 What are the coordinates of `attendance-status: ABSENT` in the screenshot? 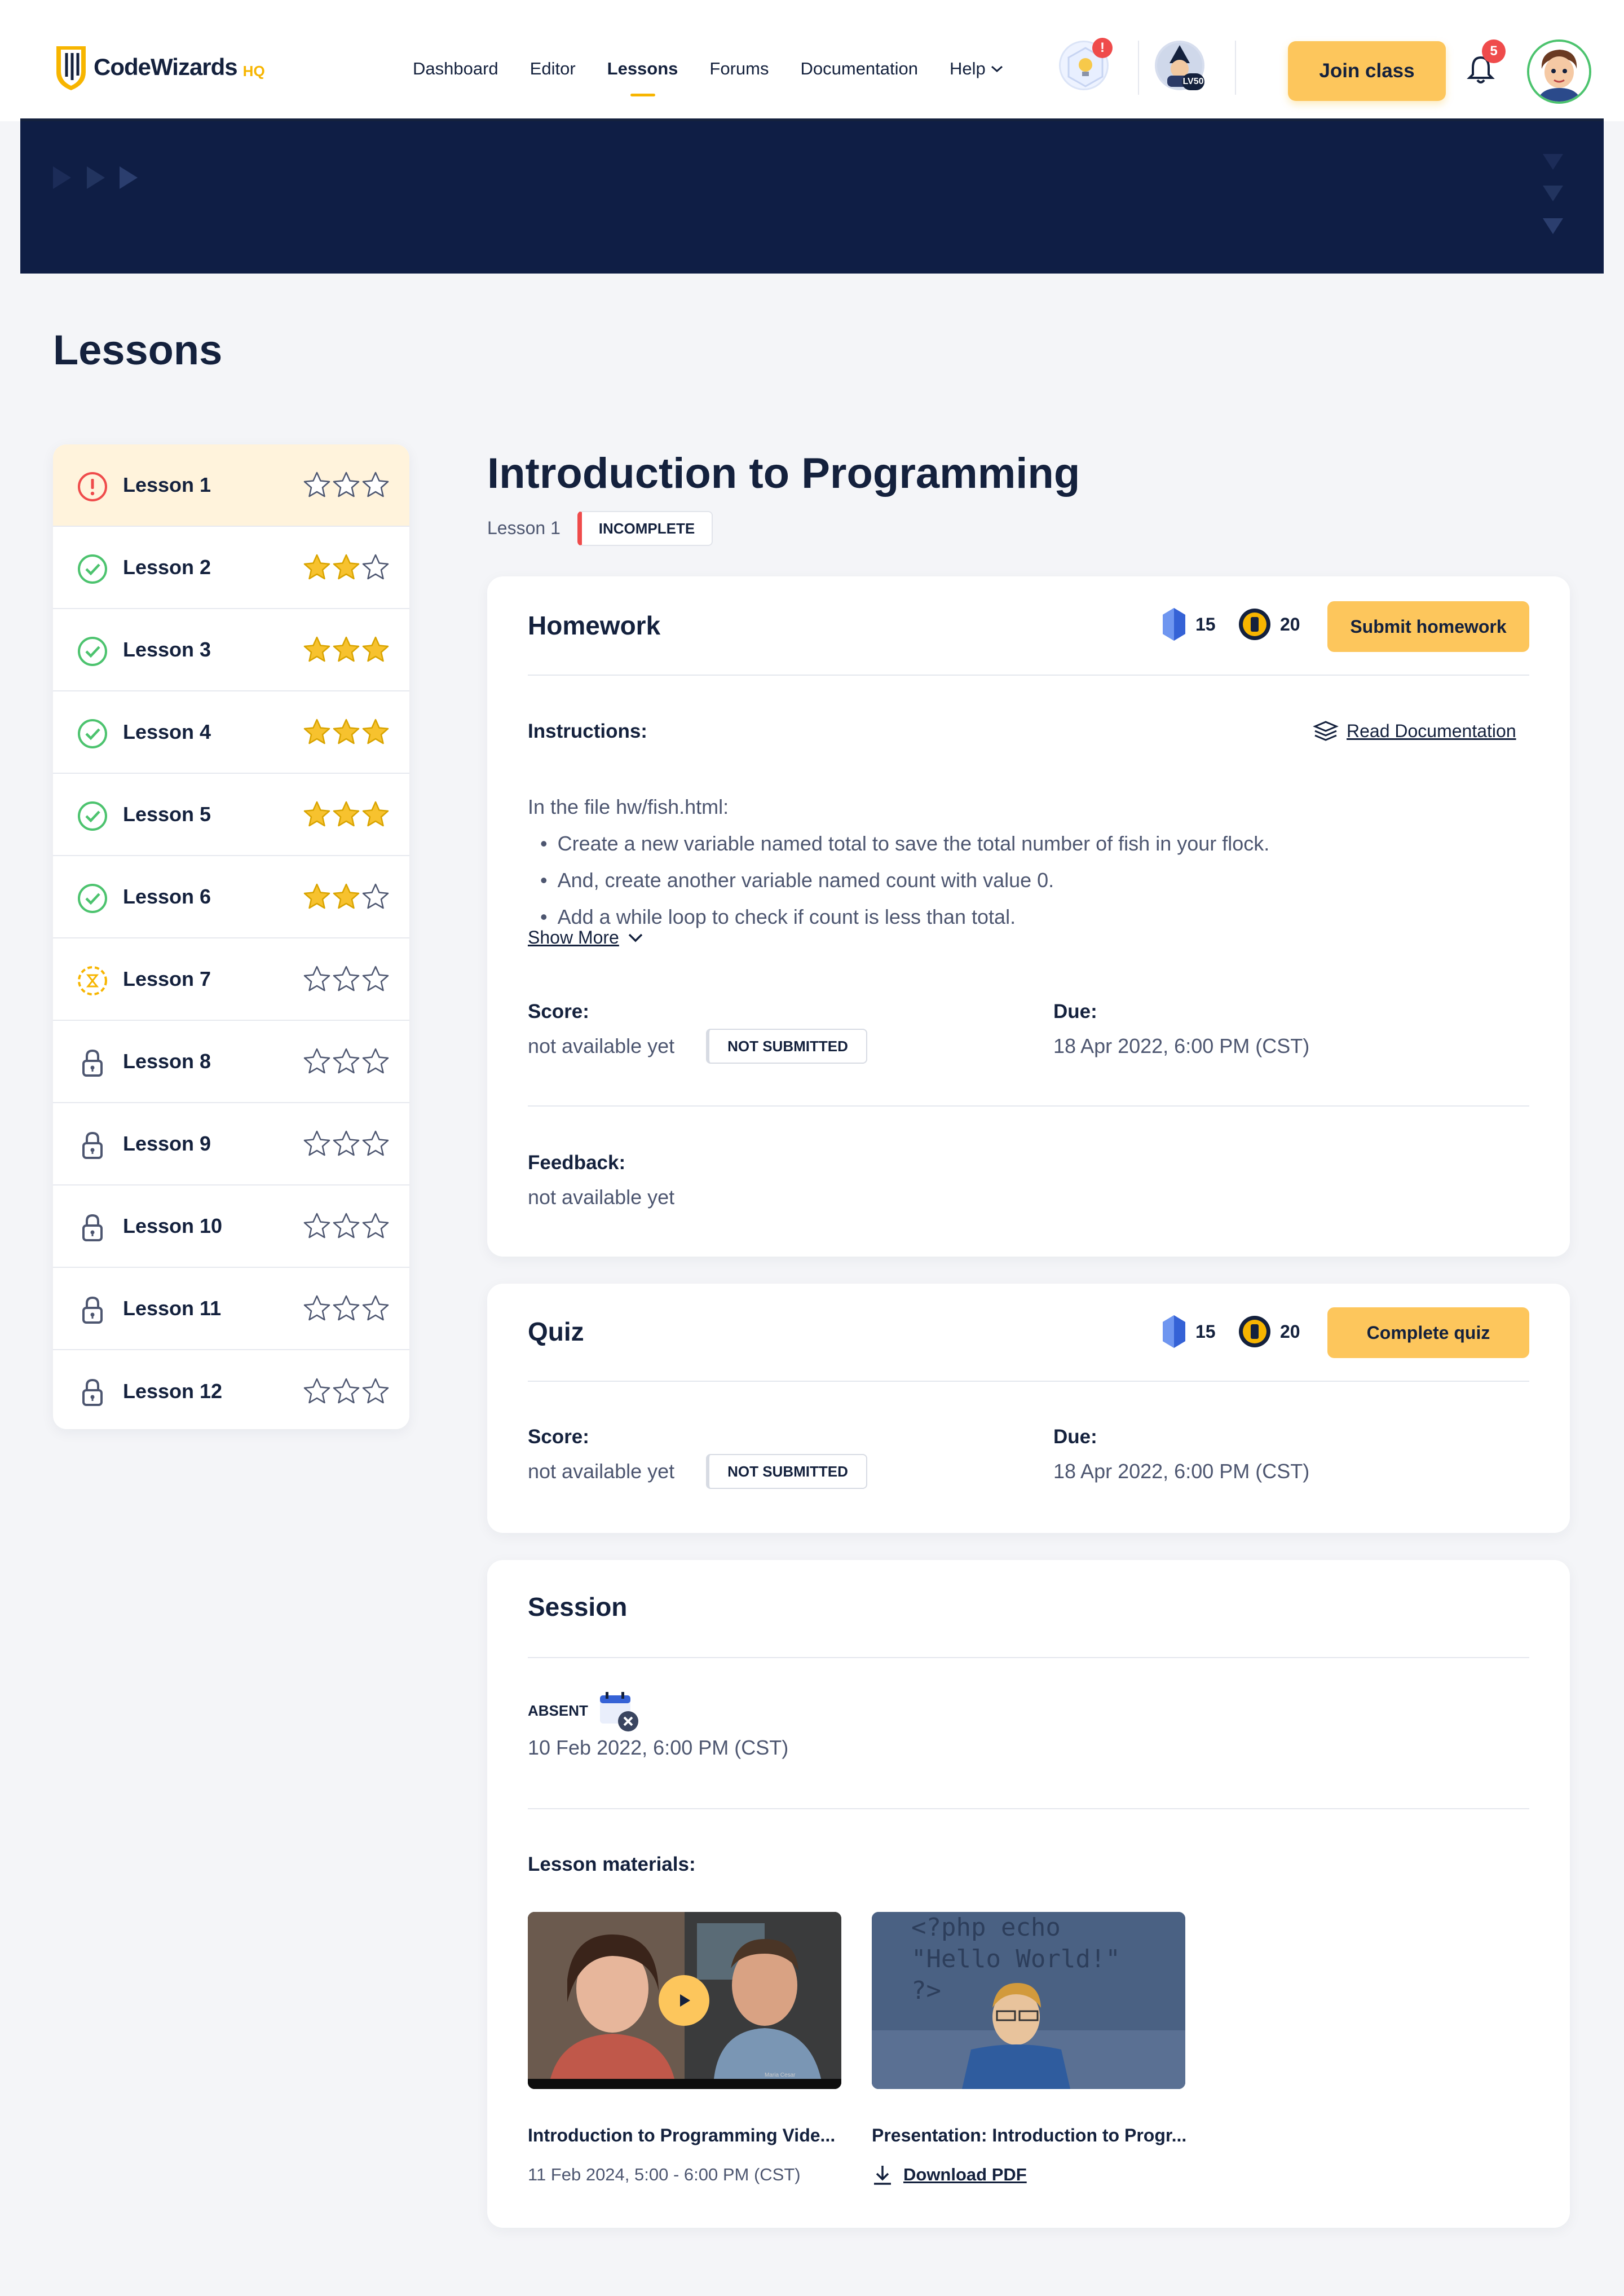 It's located at (558, 1710).